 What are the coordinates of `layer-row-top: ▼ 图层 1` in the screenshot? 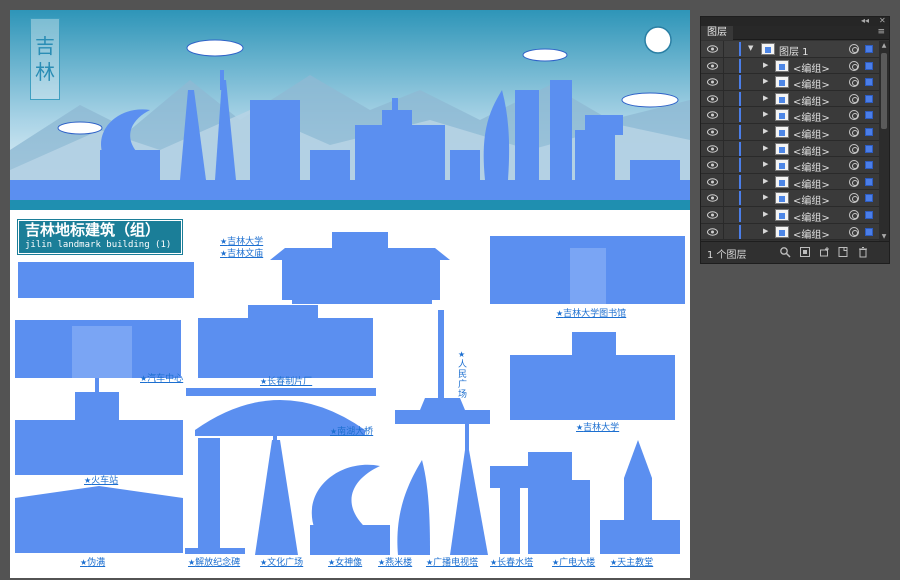 It's located at (790, 49).